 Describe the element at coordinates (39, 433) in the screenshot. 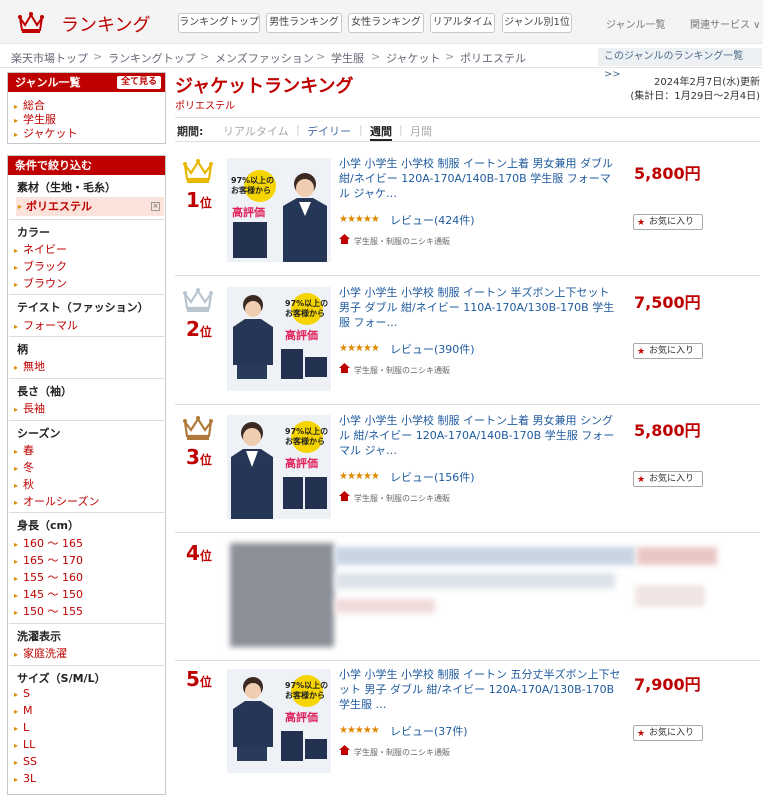

I see `season-heading: シーズン` at that location.